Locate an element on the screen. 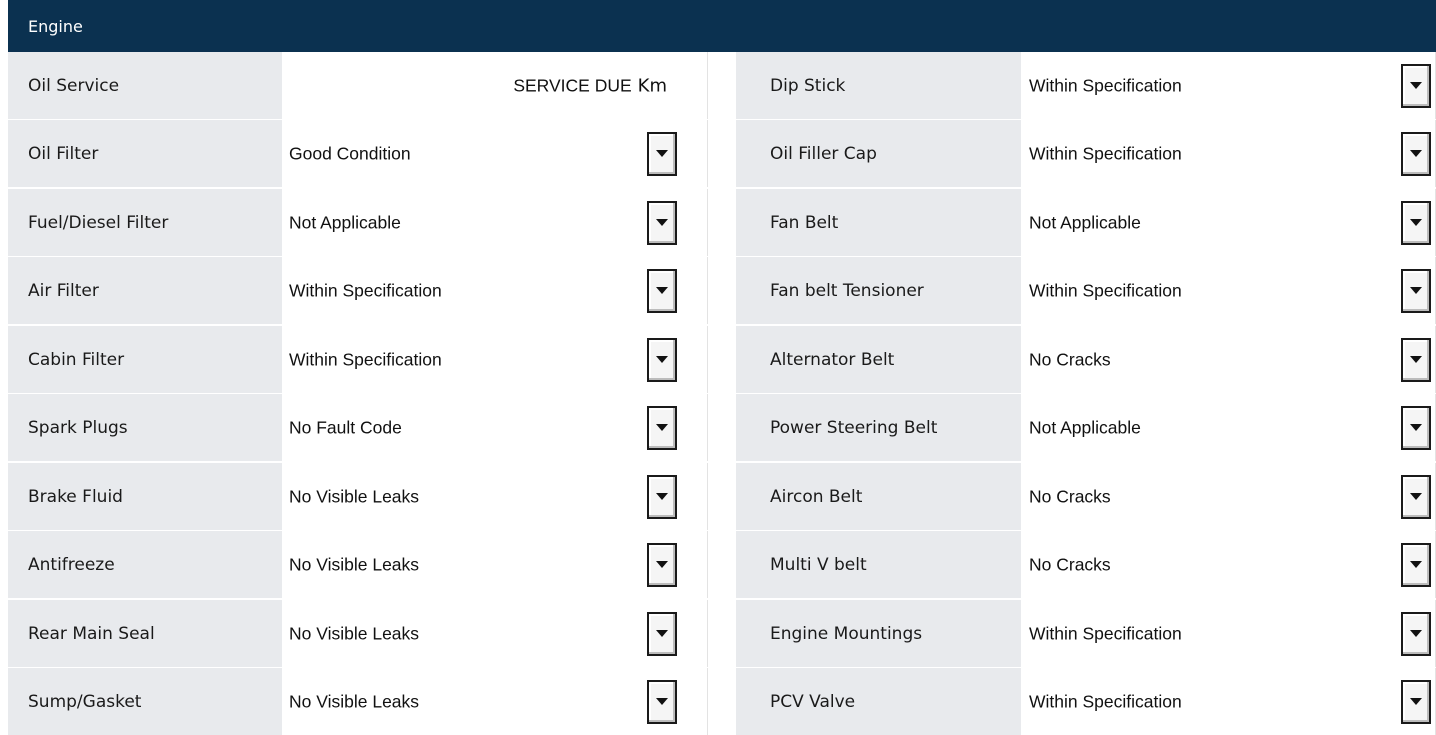 Image resolution: width=1436 pixels, height=735 pixels. selected-value: No Fault Code is located at coordinates (345, 427).